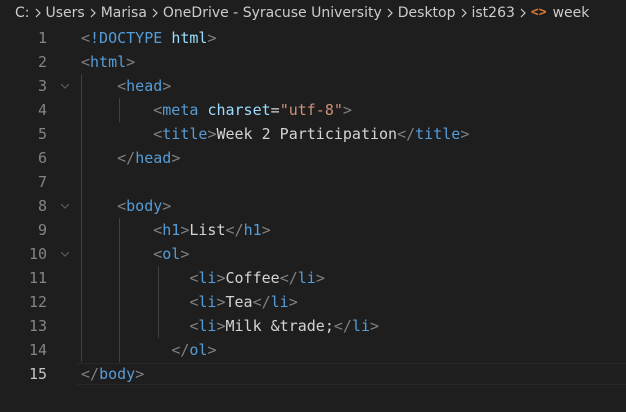 This screenshot has height=412, width=626. What do you see at coordinates (230, 326) in the screenshot?
I see `code-text: <li>Milk &trade;</li>` at bounding box center [230, 326].